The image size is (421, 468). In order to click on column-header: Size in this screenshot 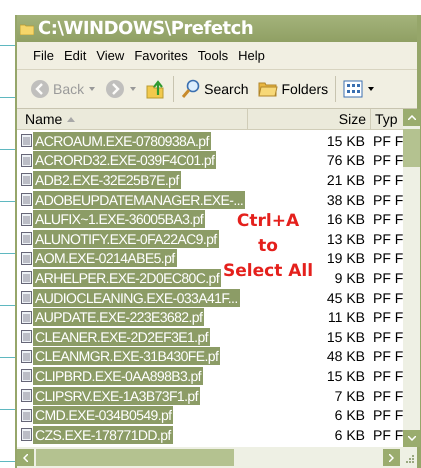, I will do `click(309, 119)`.